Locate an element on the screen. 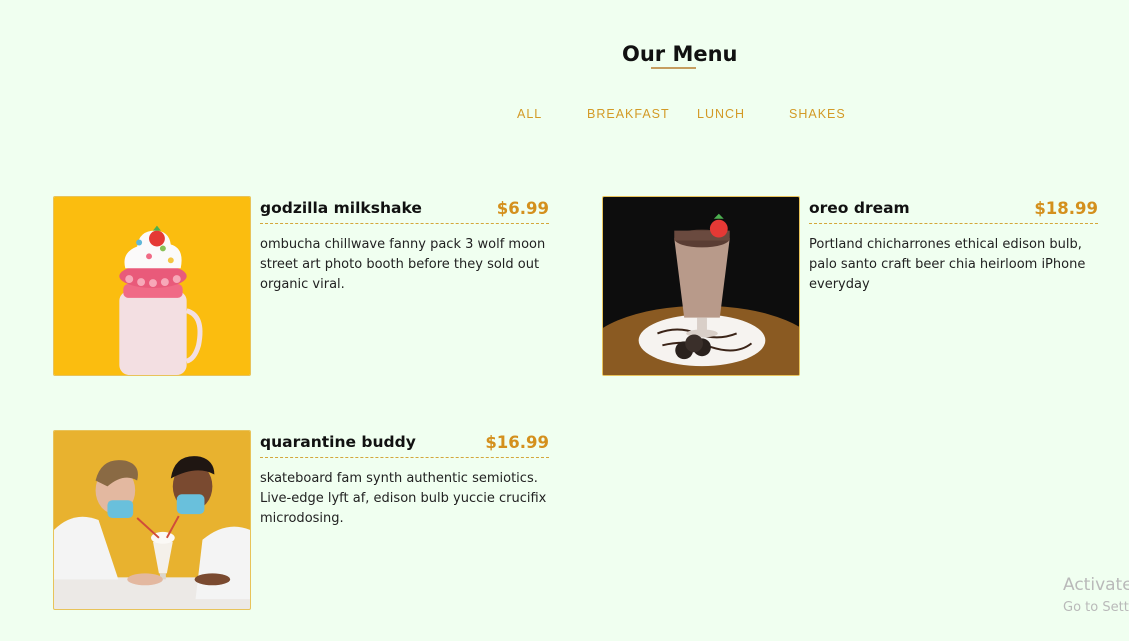  oreo-shake-photo is located at coordinates (701, 286).